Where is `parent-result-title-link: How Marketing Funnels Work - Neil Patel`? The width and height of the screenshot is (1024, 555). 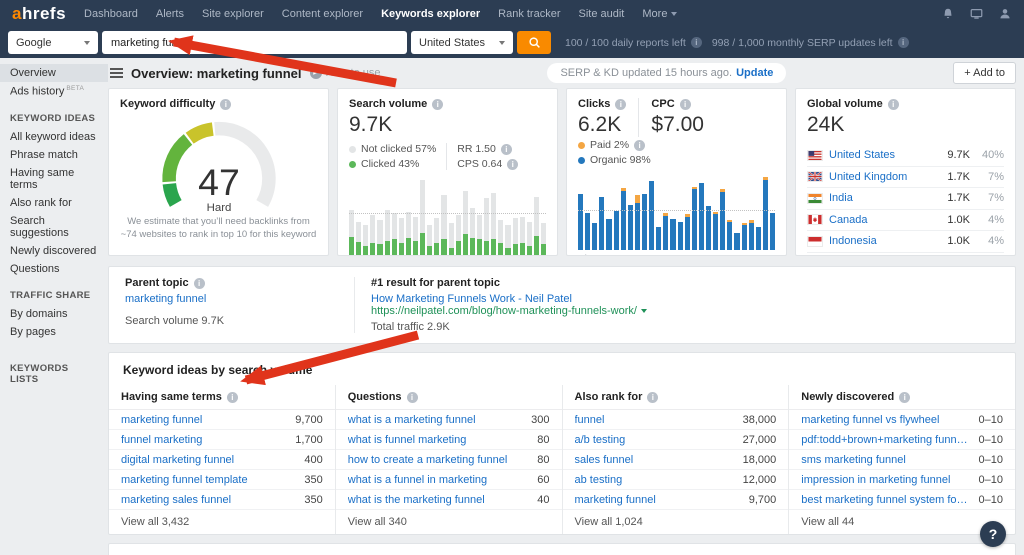
parent-result-title-link: How Marketing Funnels Work - Neil Patel is located at coordinates (685, 299).